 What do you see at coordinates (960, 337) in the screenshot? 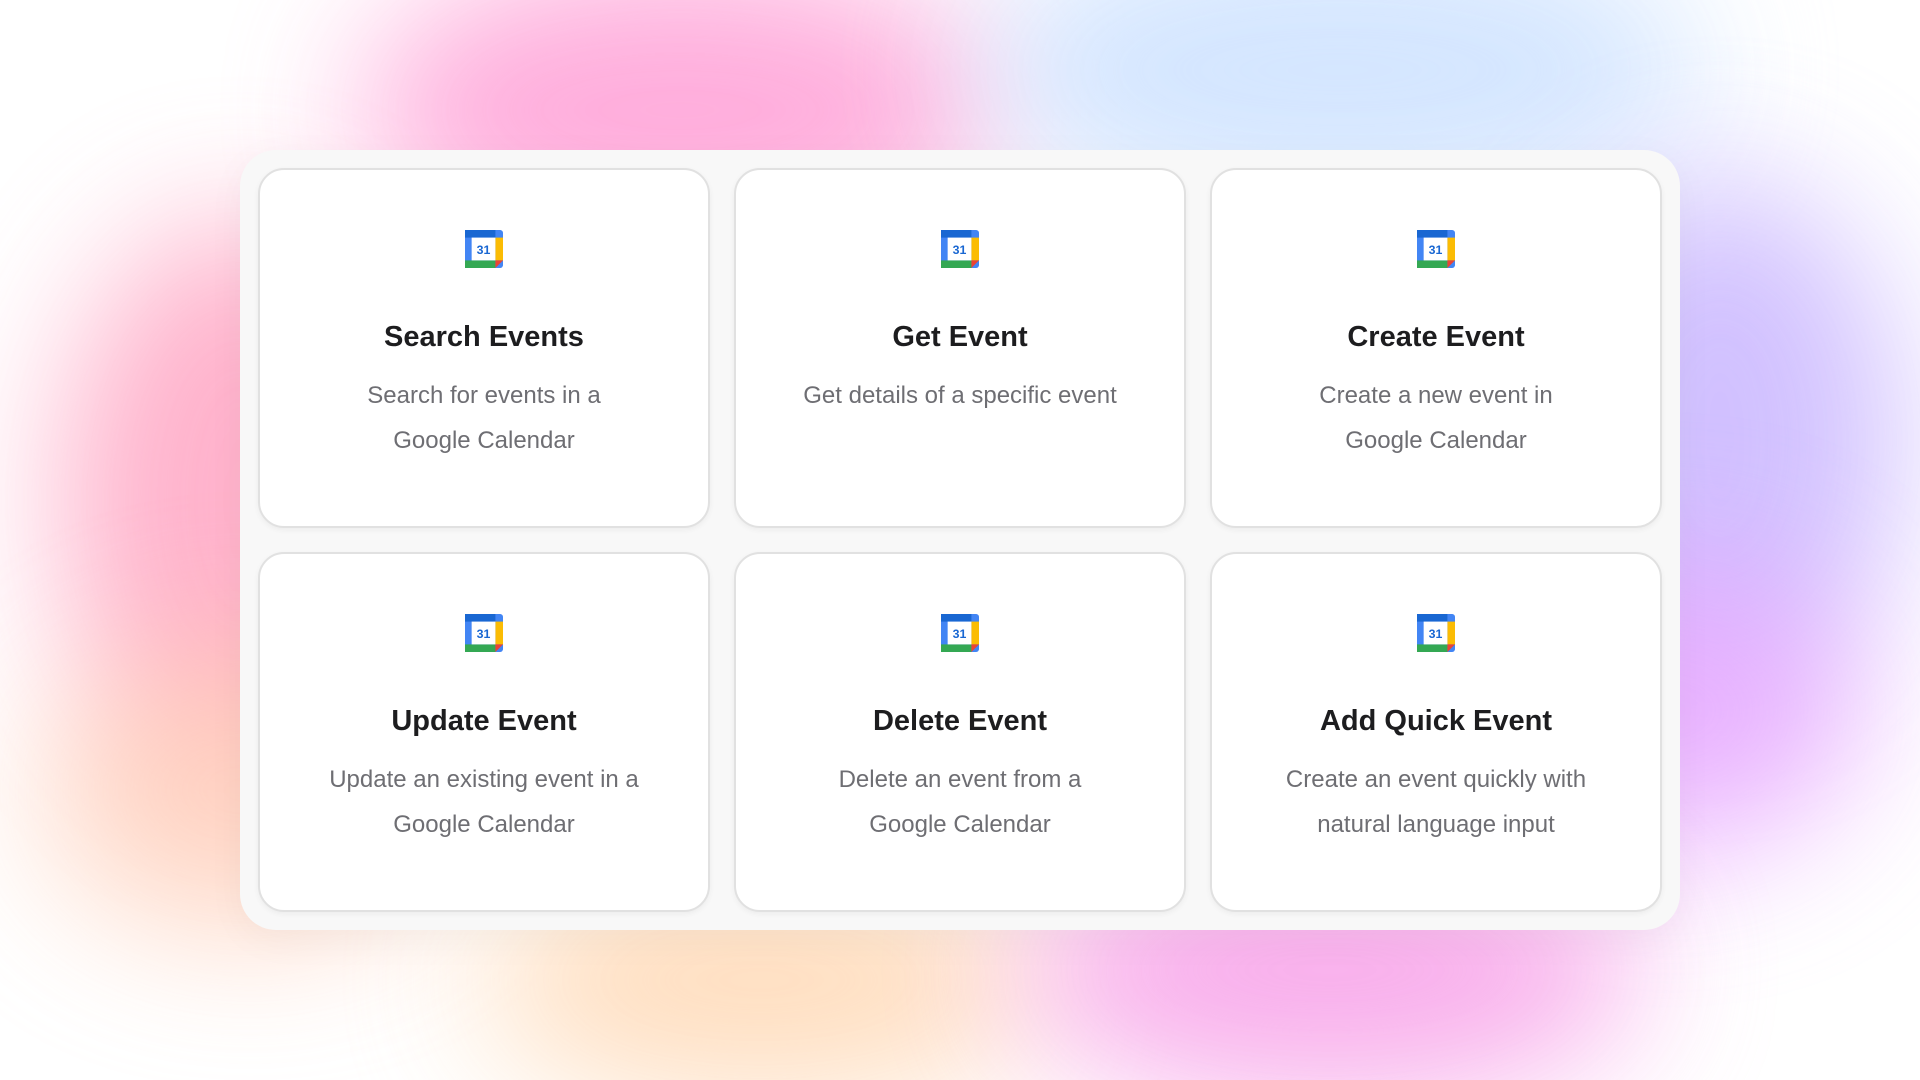
I see `card-title: Get Event` at bounding box center [960, 337].